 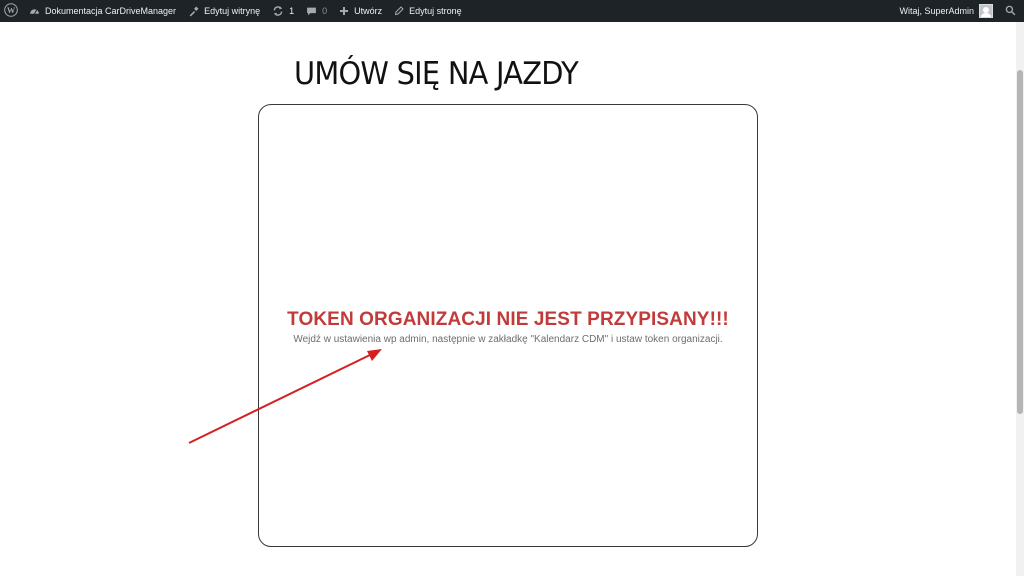 I want to click on page-scrollbar, so click(x=1020, y=299).